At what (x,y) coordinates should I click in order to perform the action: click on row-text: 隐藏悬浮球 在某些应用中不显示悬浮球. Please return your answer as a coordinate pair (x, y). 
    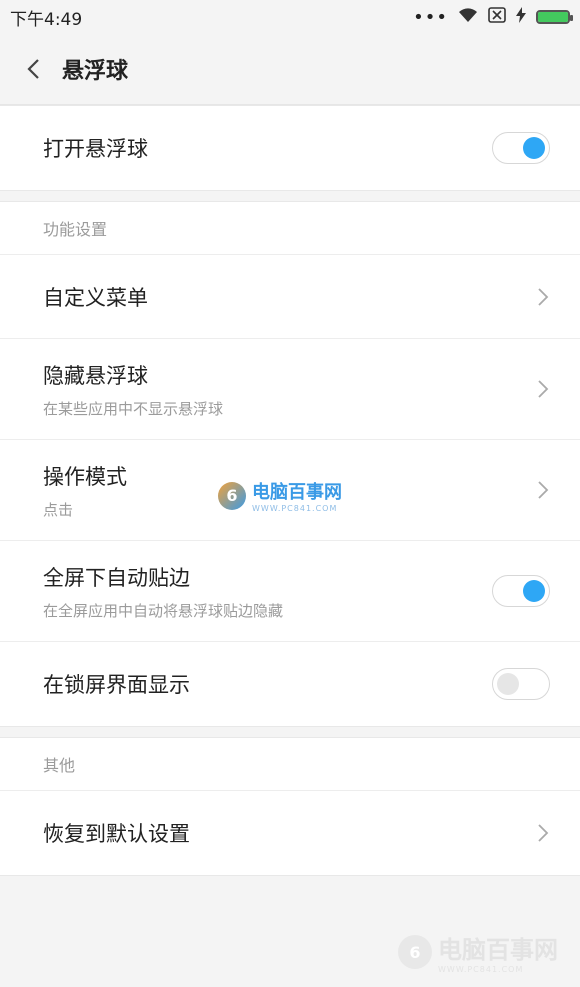
    Looking at the image, I should click on (133, 389).